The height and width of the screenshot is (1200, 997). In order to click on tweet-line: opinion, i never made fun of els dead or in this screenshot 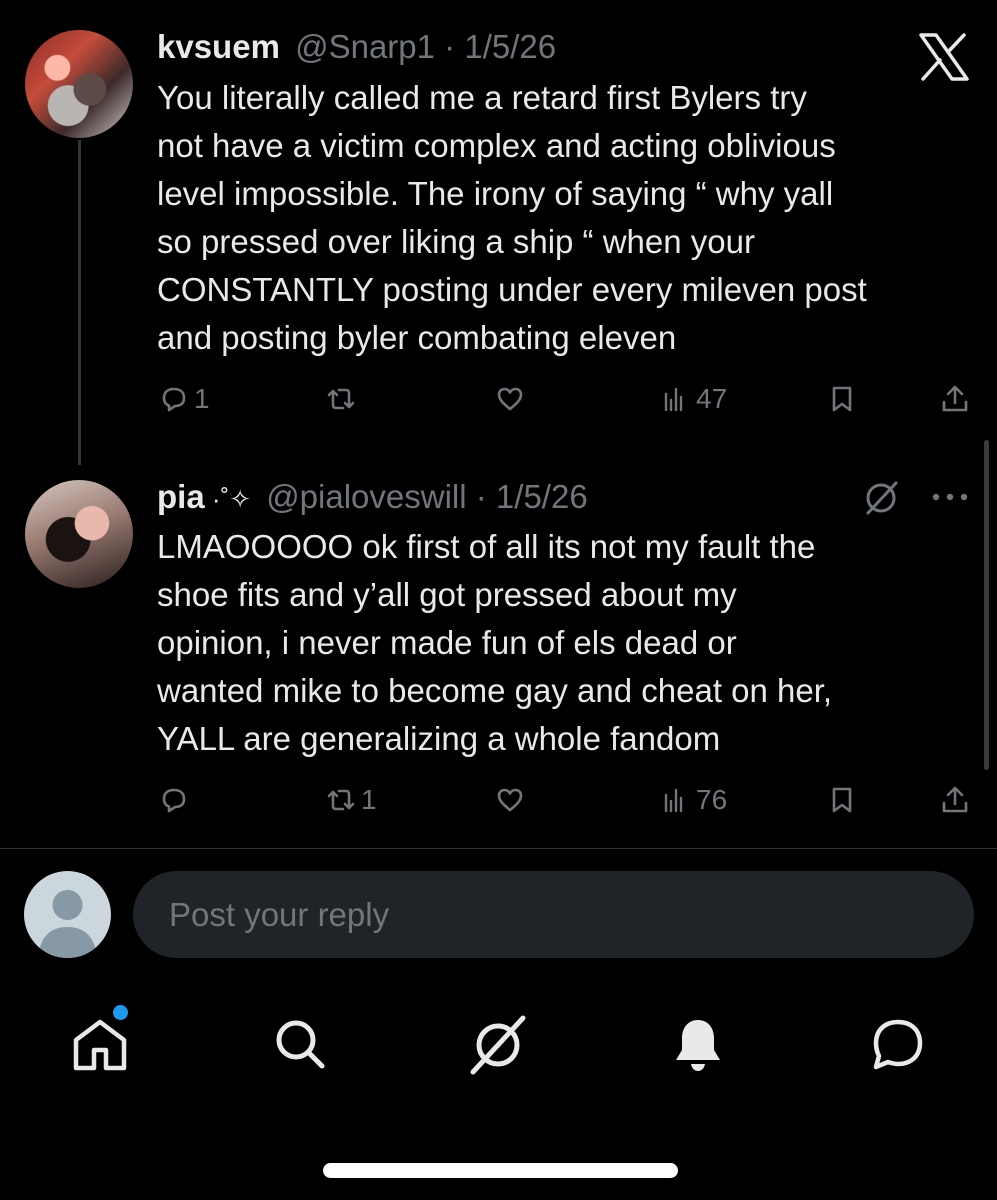, I will do `click(447, 642)`.